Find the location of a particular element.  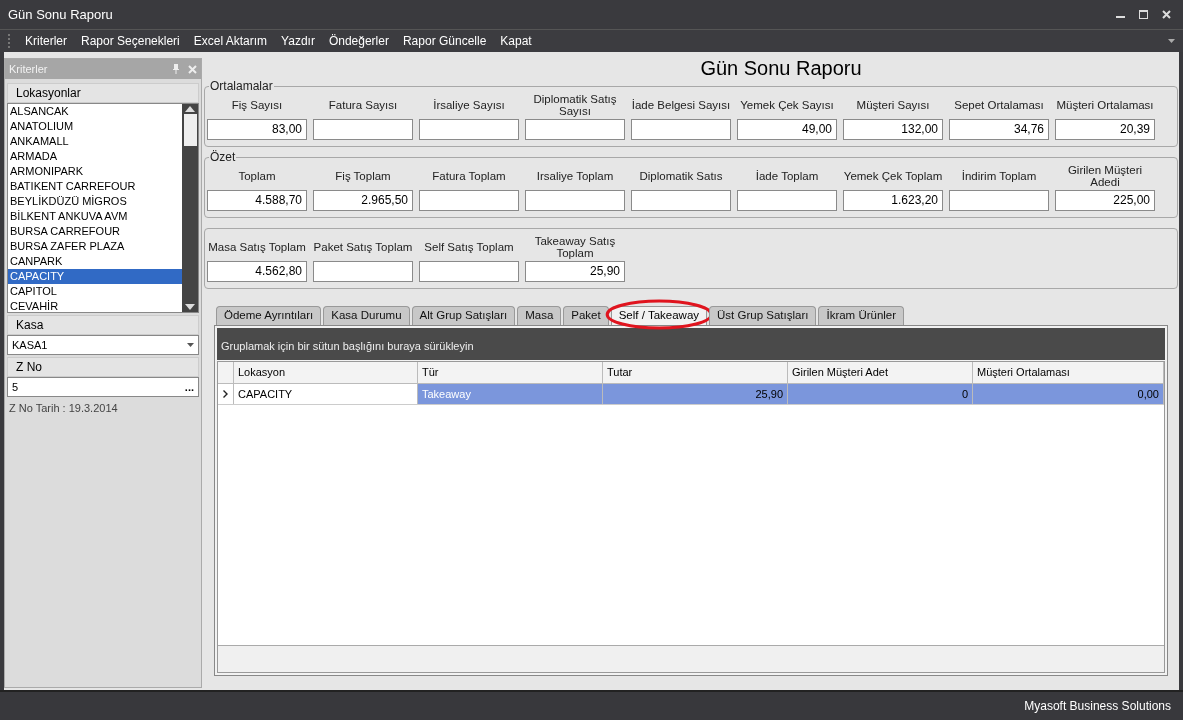

group-hint: Gruplamak için bir sütun başlığını buraya sürükleyin is located at coordinates (347, 346).